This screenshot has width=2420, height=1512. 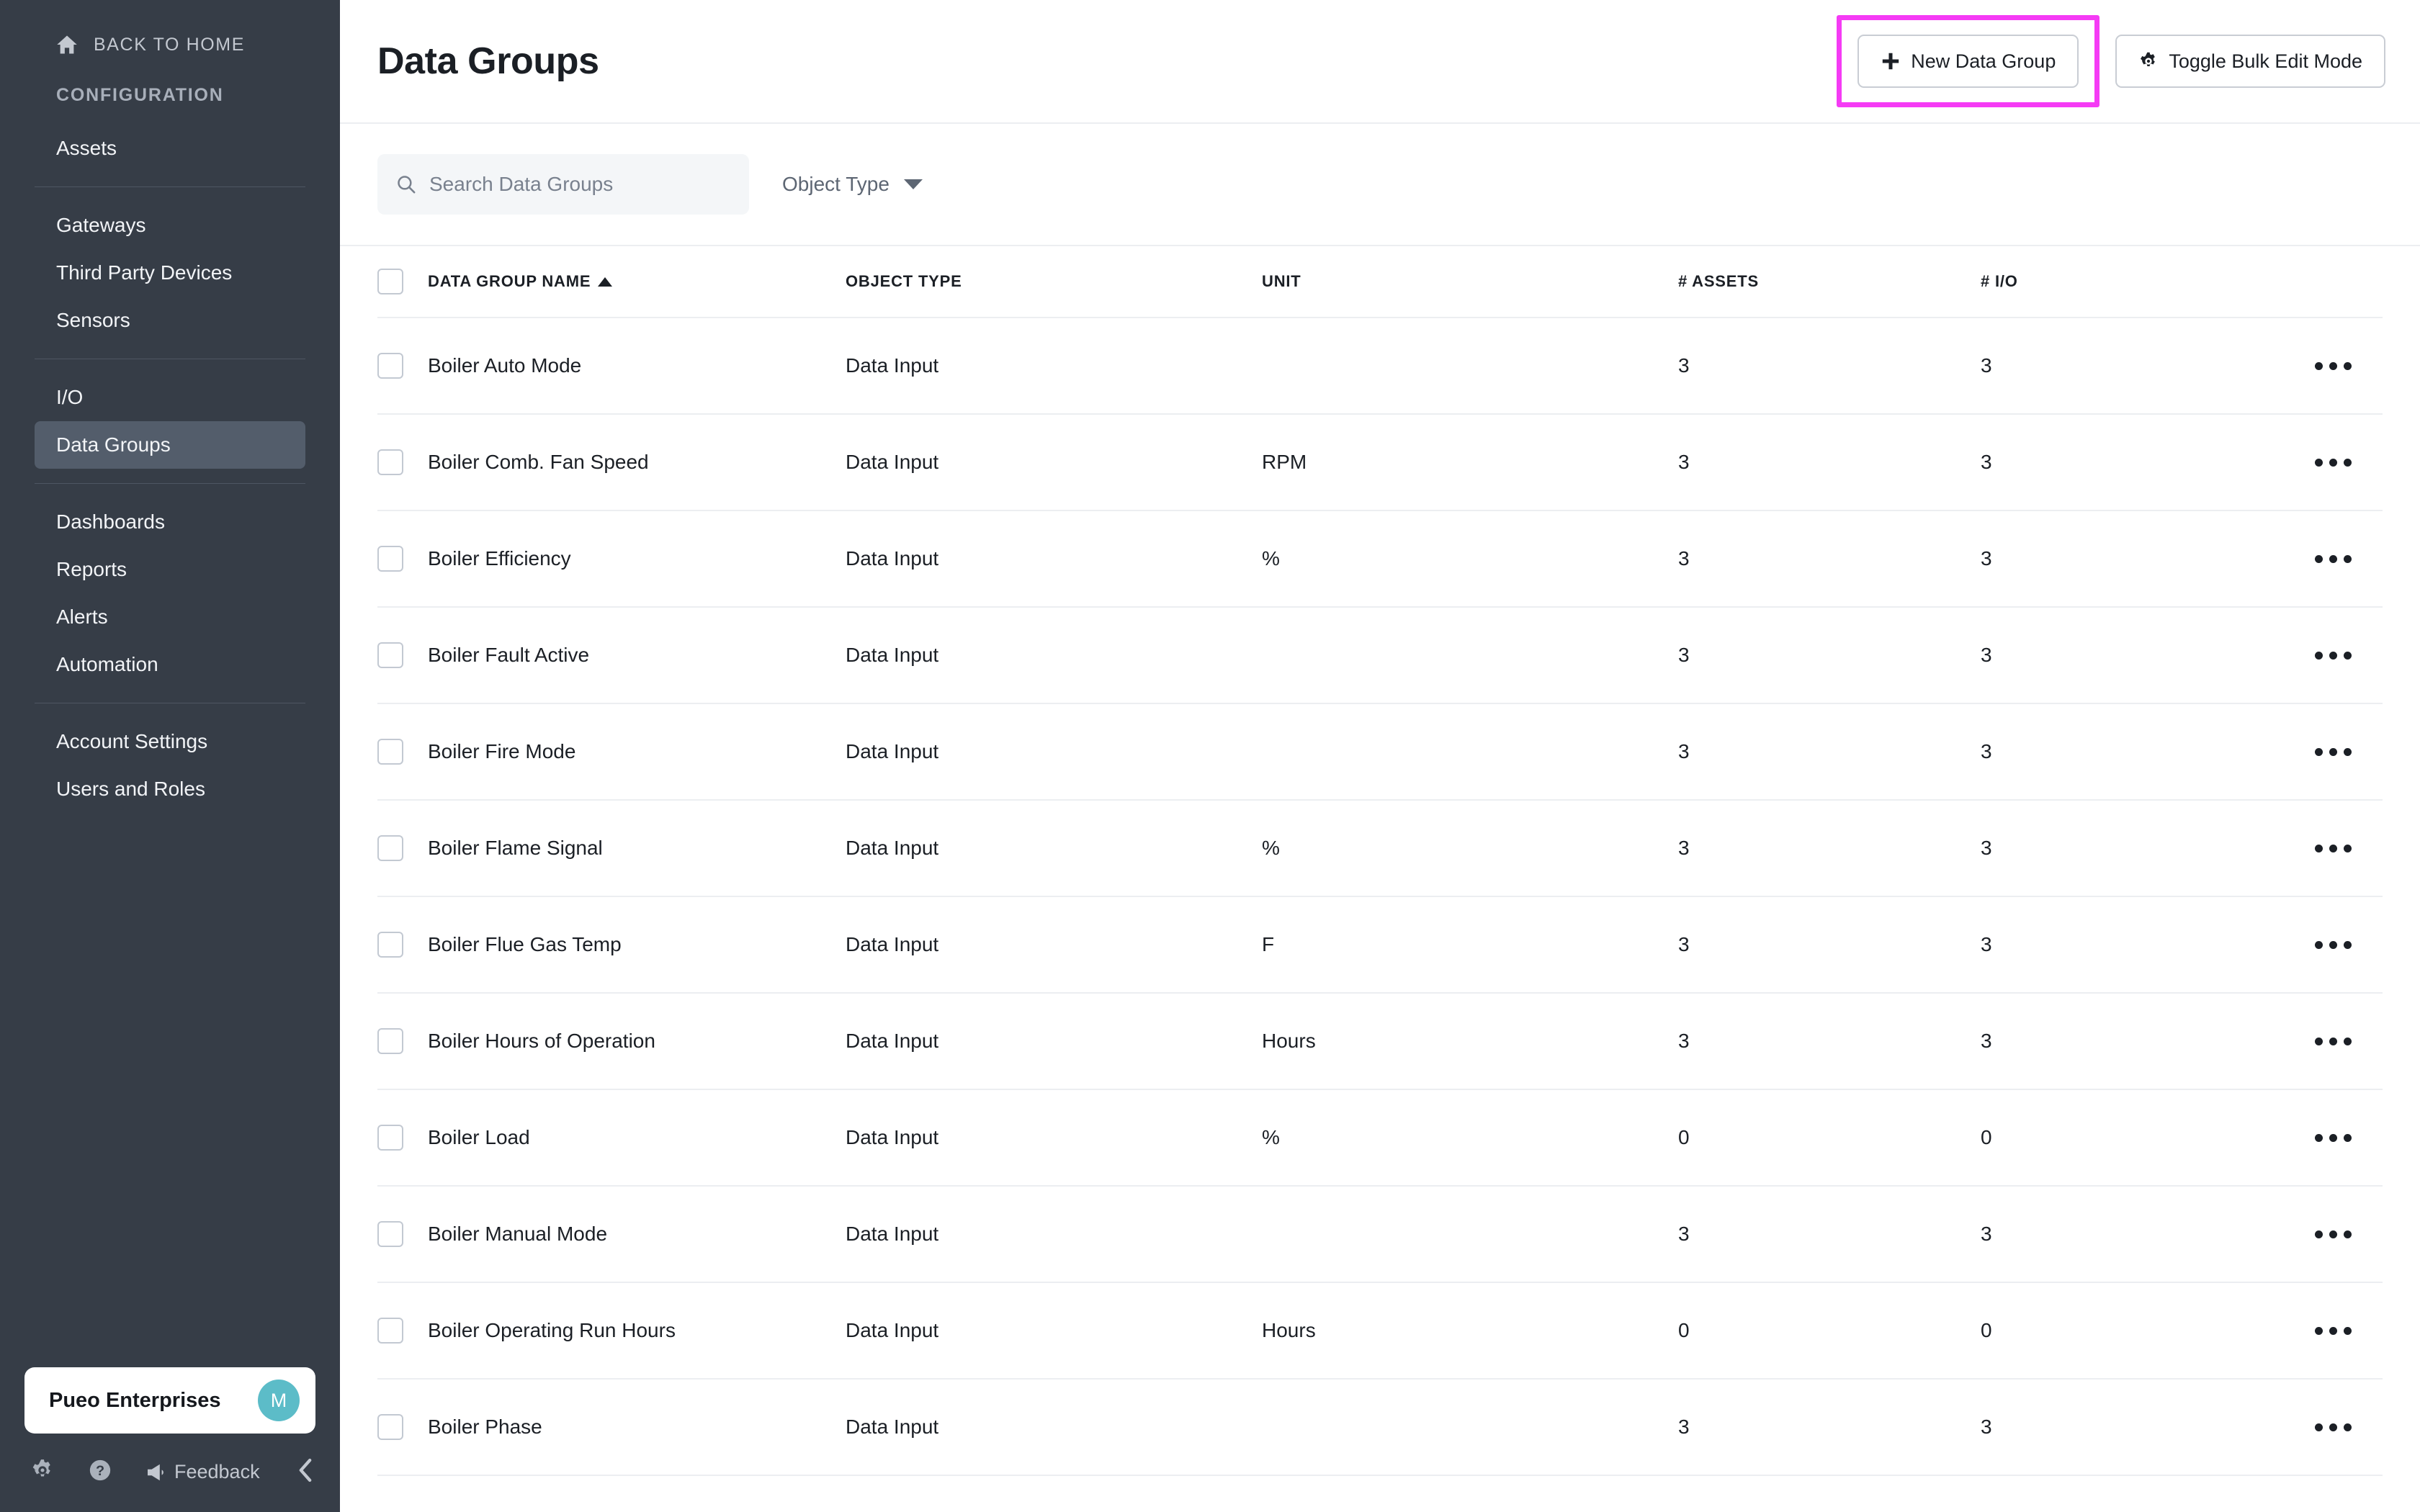 What do you see at coordinates (170, 320) in the screenshot?
I see `sidebar-item-sensors: Sensors` at bounding box center [170, 320].